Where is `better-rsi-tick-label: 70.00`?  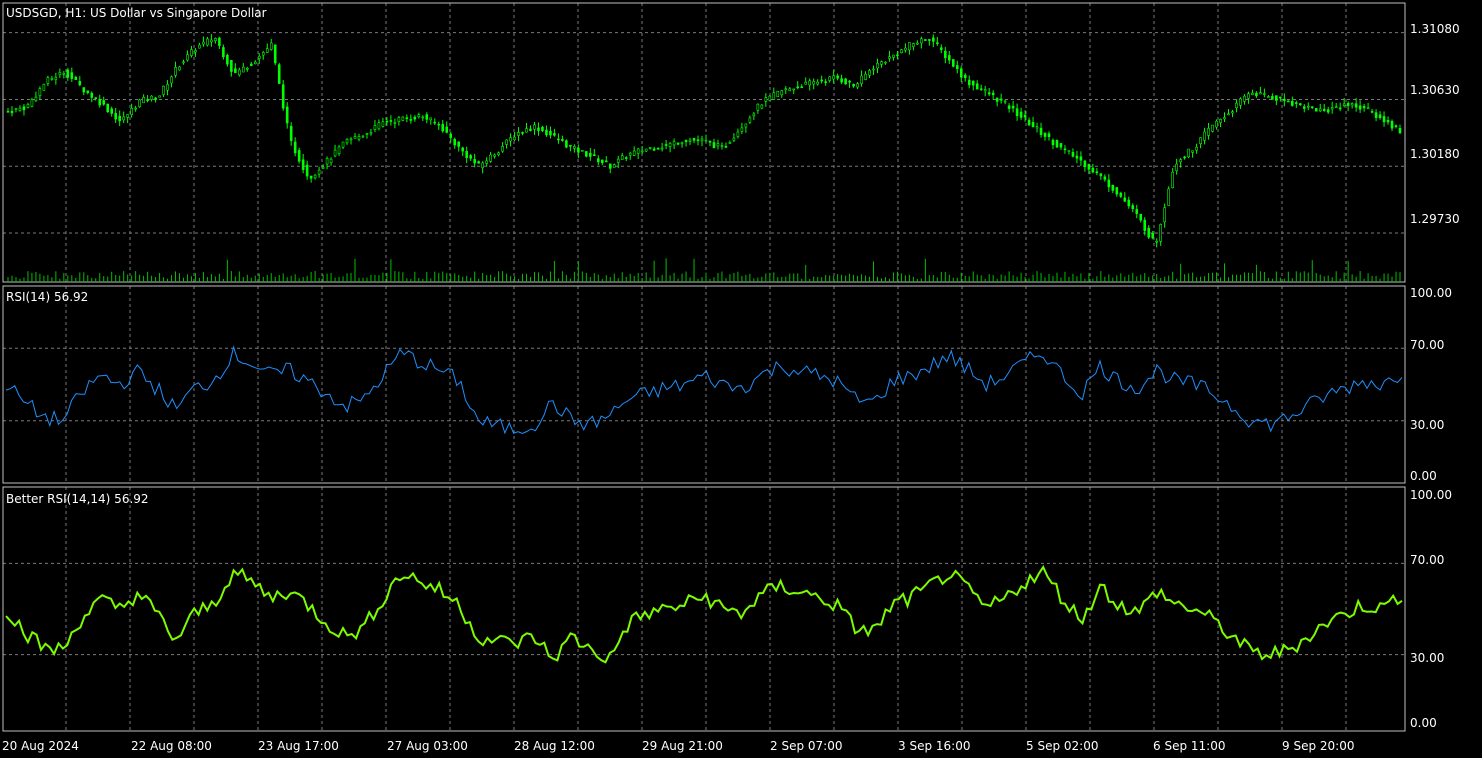
better-rsi-tick-label: 70.00 is located at coordinates (1427, 560).